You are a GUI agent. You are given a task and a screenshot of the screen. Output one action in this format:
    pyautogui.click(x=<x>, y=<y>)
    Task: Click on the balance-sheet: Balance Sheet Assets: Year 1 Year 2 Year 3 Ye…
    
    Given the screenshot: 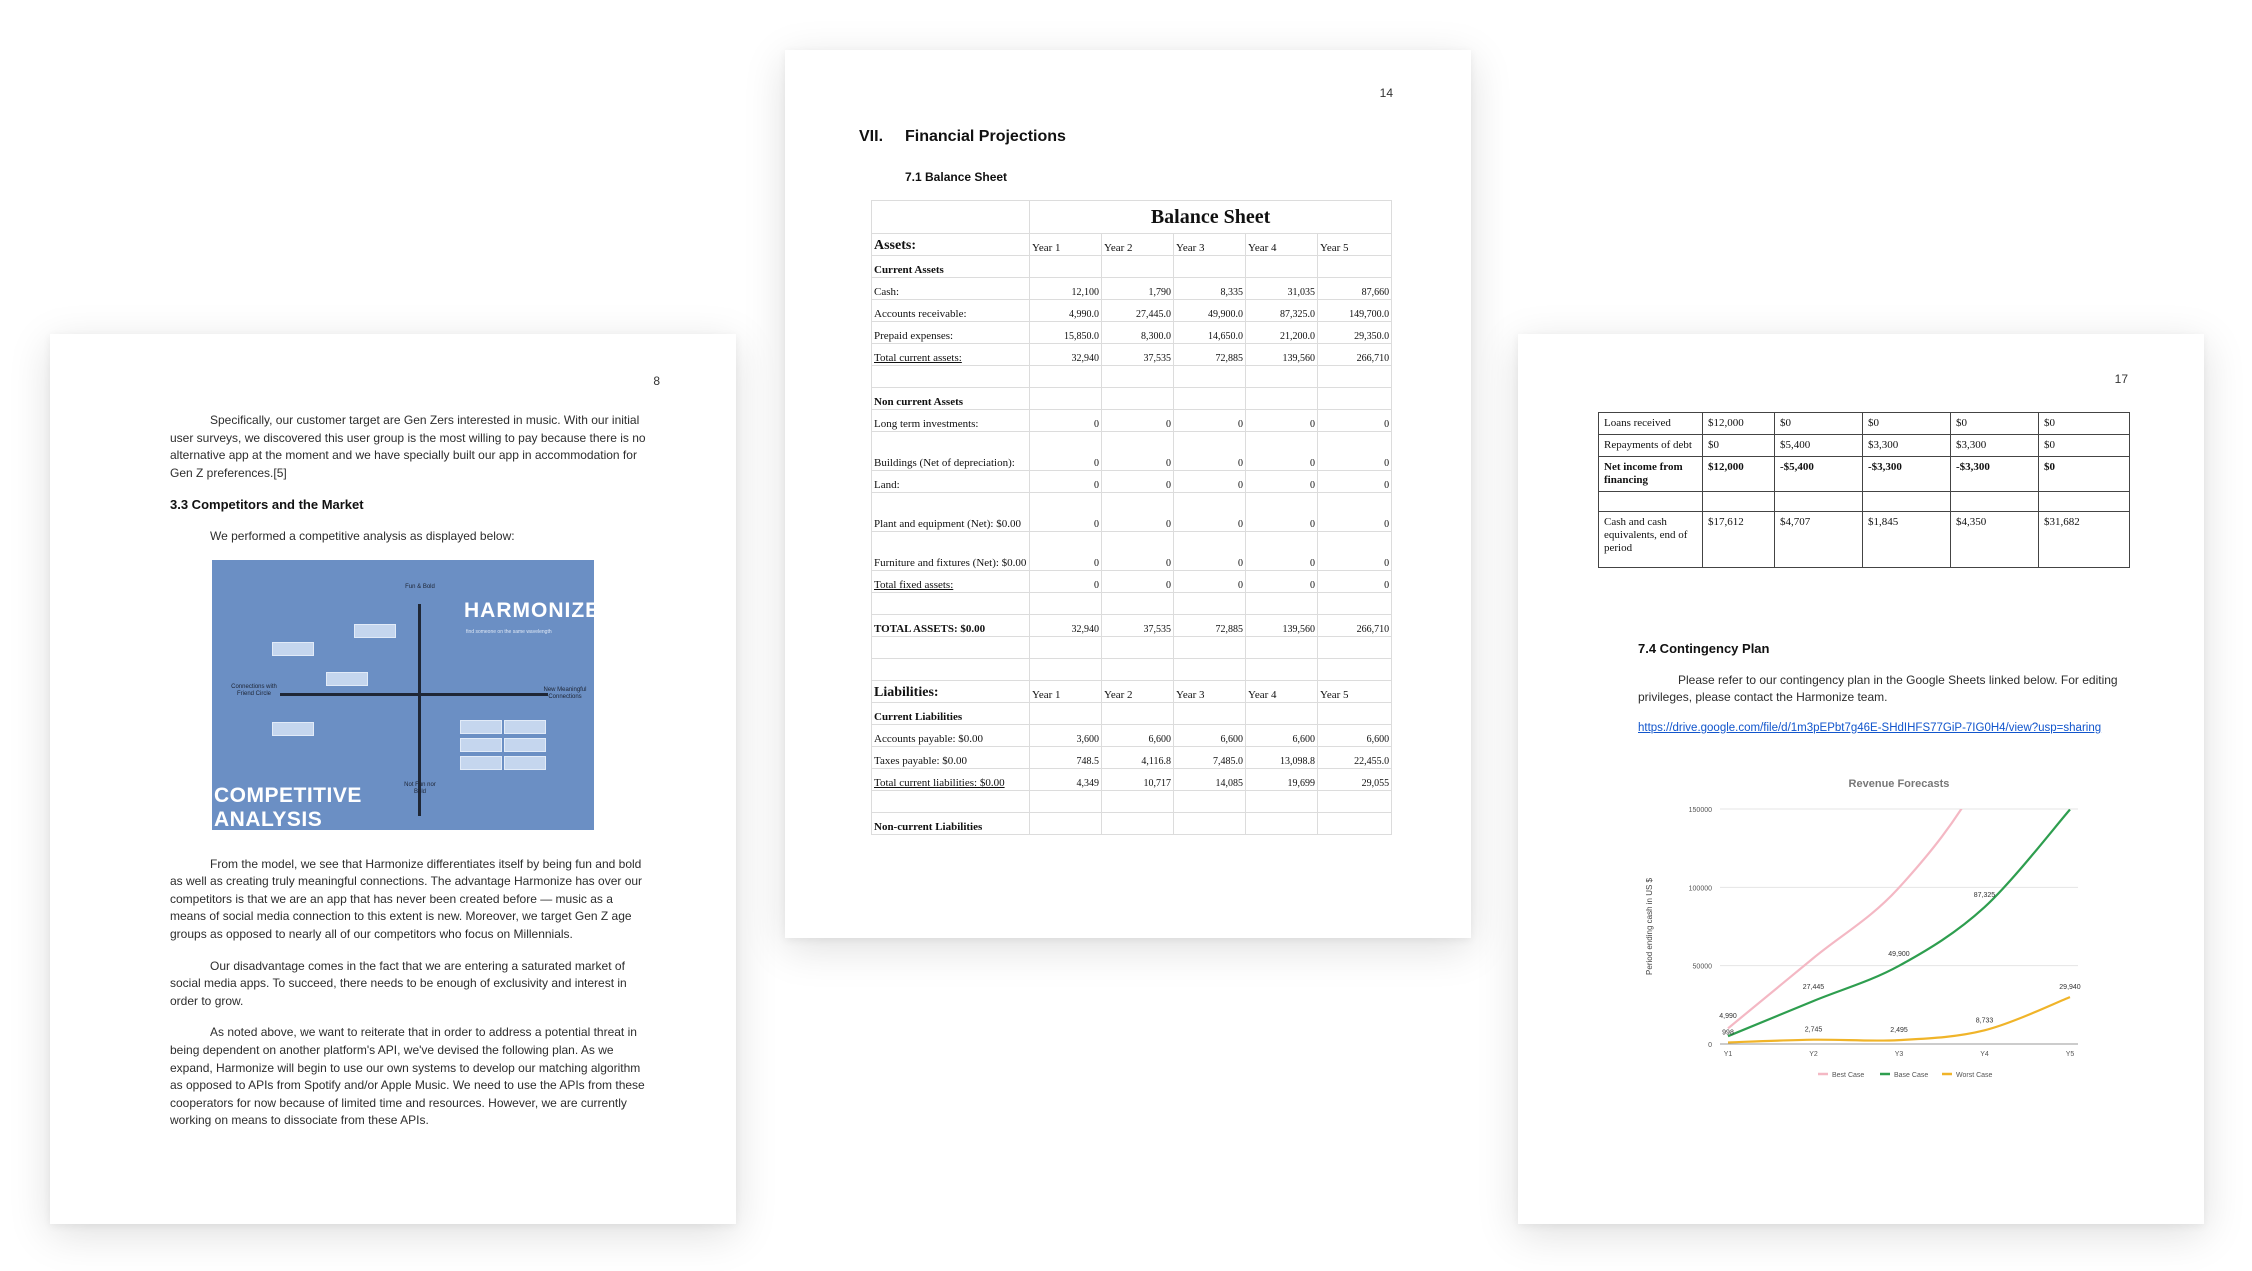 What is the action you would take?
    pyautogui.click(x=1132, y=517)
    